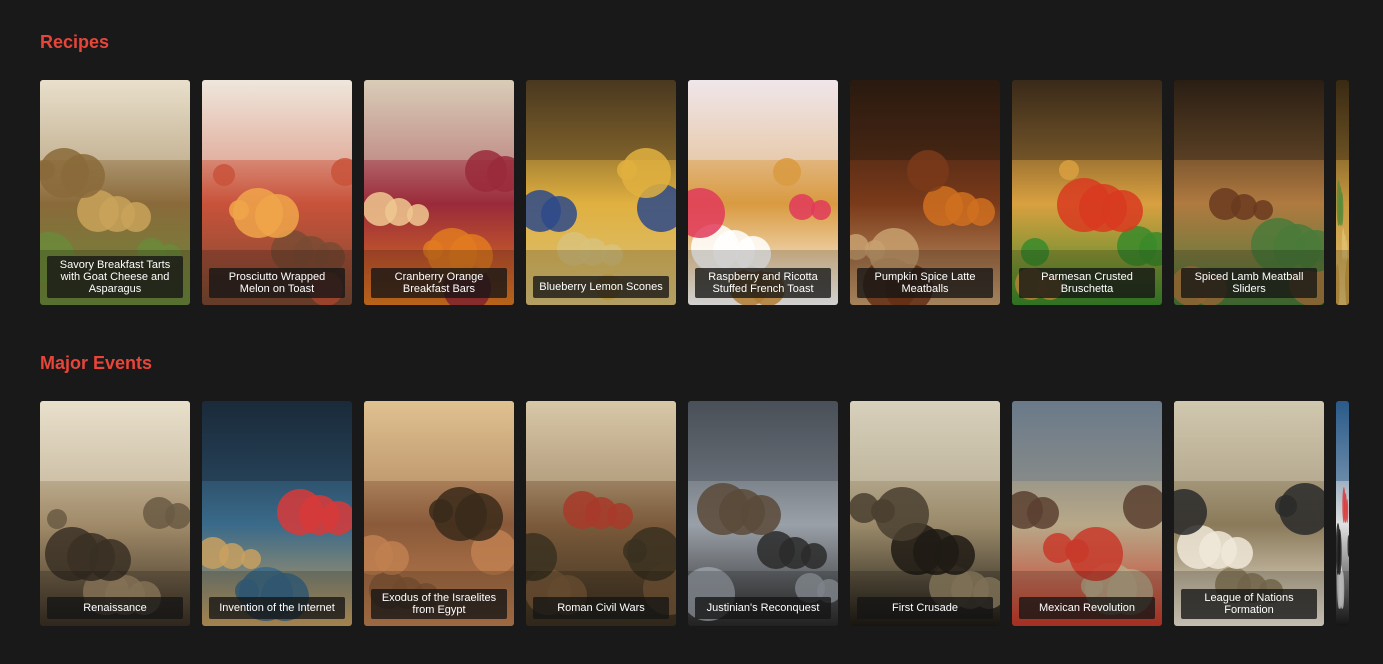 This screenshot has width=1383, height=664. I want to click on card-title: Invention of the Internet, so click(277, 608).